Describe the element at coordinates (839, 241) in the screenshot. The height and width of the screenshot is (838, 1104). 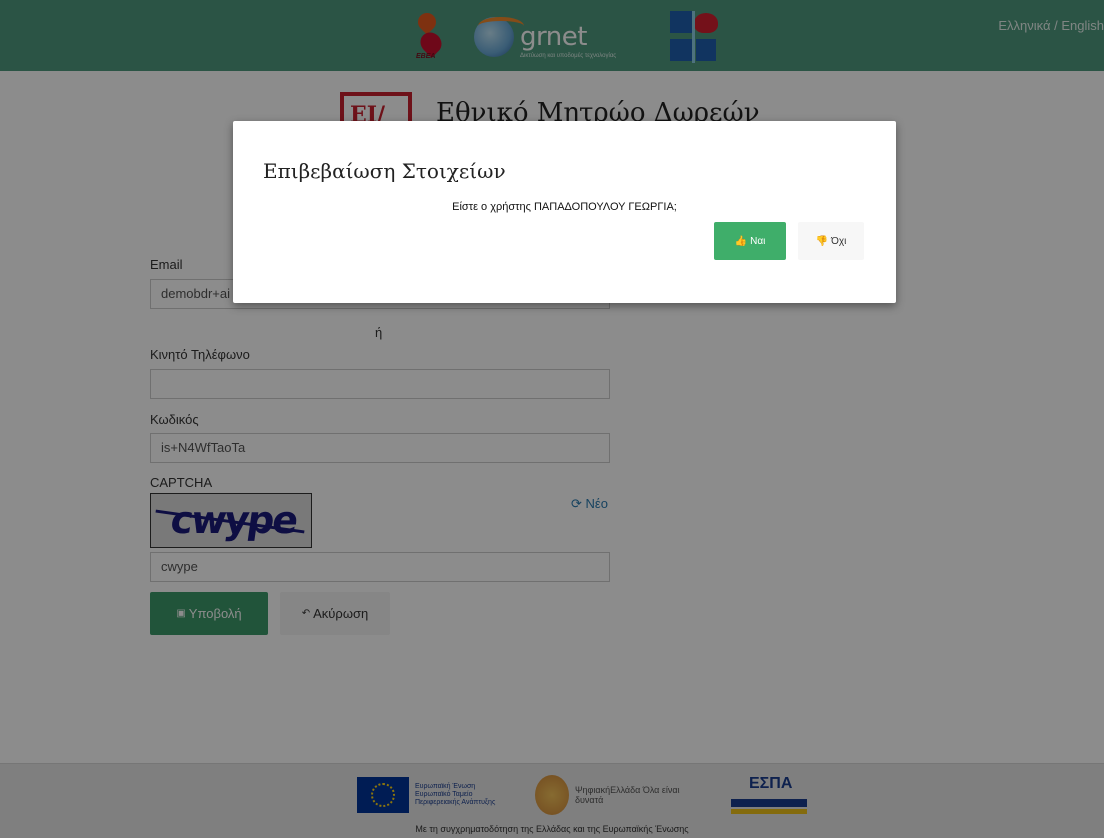
I see `no-button-label: Όχι` at that location.